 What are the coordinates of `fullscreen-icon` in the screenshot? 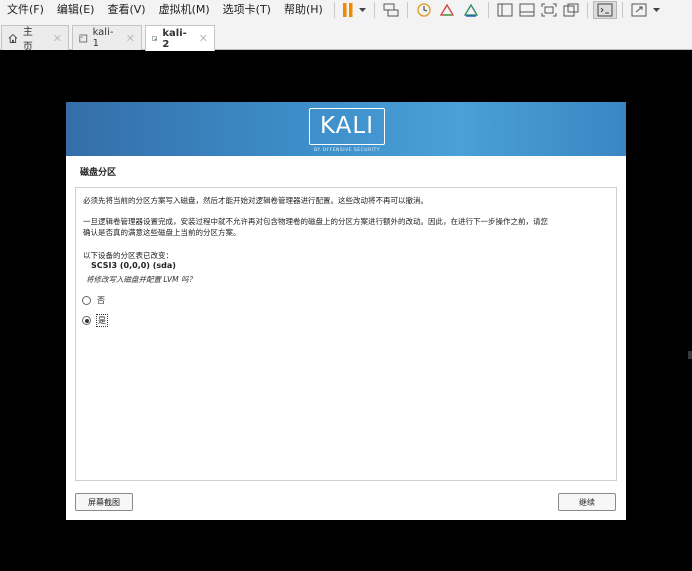 It's located at (549, 10).